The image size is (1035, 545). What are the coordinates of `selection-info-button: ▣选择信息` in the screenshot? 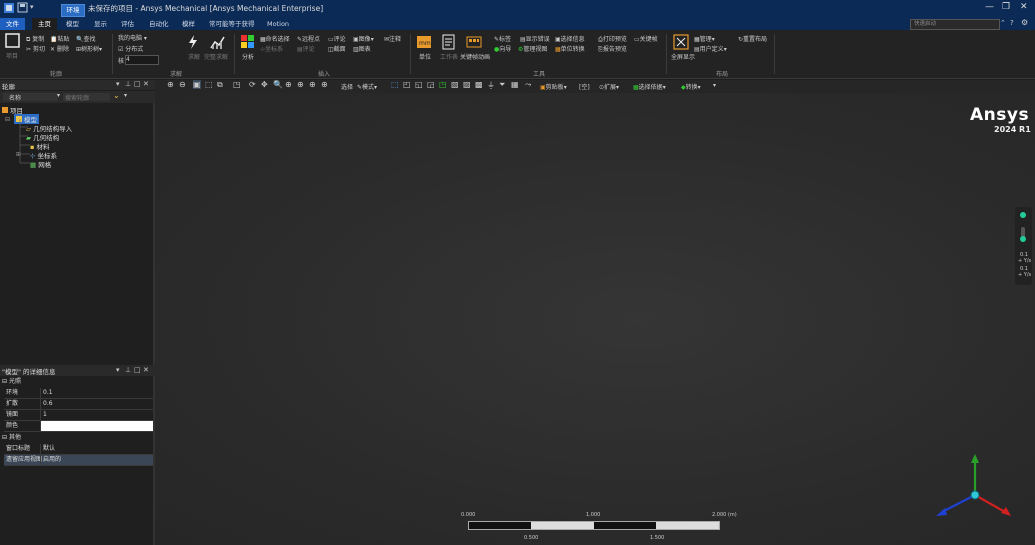 It's located at (570, 38).